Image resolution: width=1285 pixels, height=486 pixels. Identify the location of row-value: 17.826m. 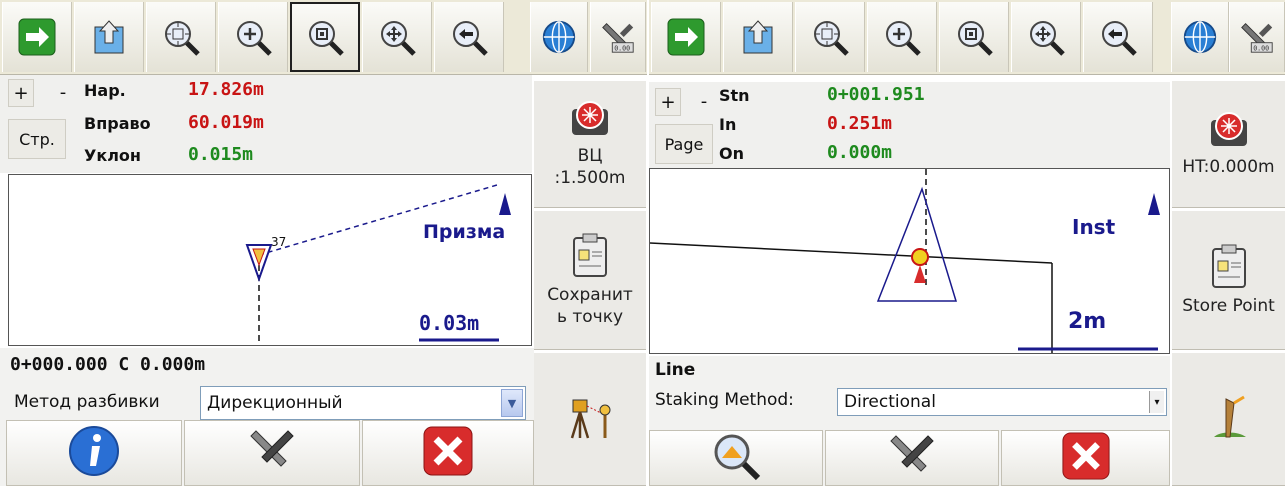
(226, 89).